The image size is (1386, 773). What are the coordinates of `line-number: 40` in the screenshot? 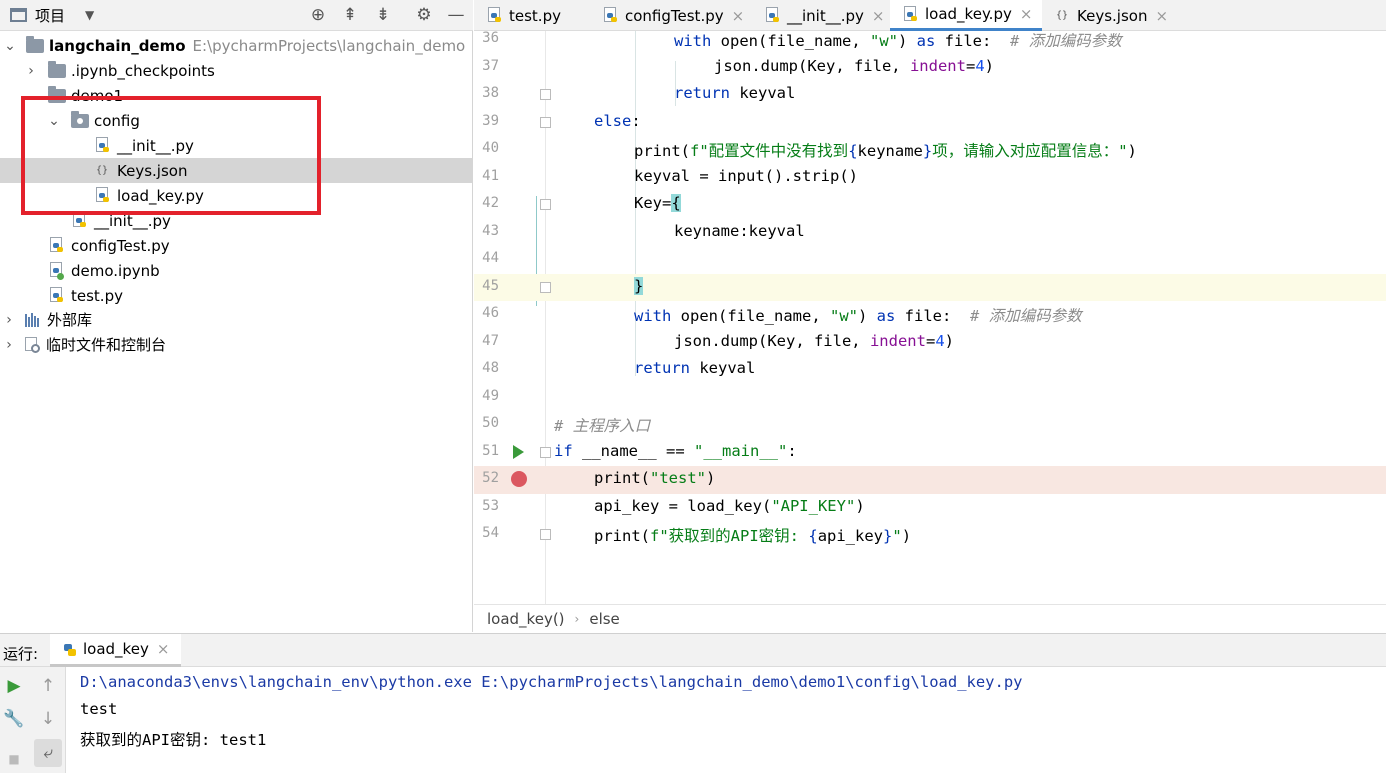 It's located at (490, 148).